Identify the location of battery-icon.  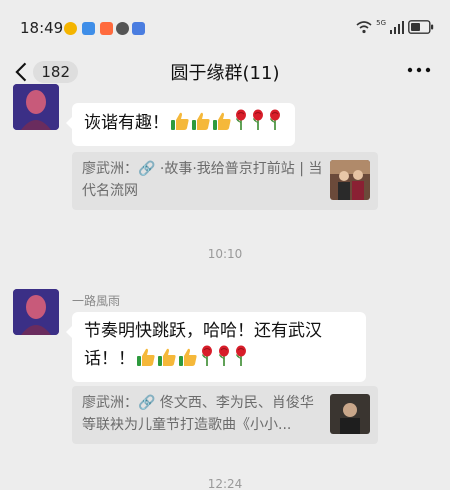
(421, 27).